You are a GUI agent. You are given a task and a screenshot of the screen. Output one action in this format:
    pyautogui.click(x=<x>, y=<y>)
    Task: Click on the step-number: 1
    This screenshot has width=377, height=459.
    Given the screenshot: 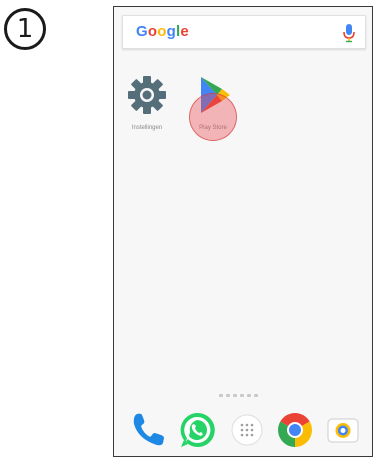 What is the action you would take?
    pyautogui.click(x=25, y=29)
    